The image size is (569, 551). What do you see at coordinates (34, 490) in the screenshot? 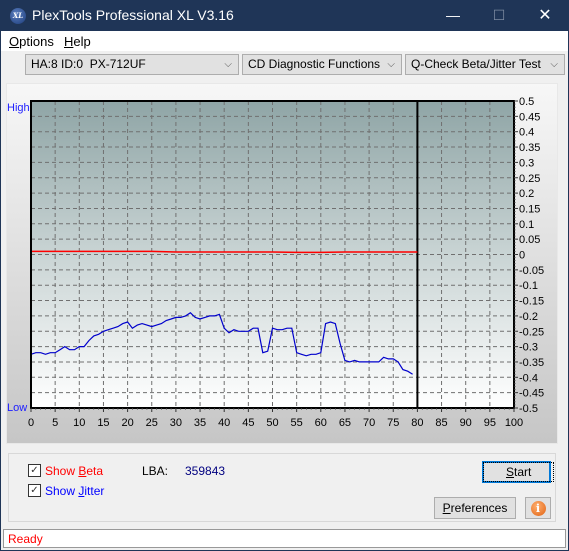
I see `show-jitter-checkbox: ✓` at bounding box center [34, 490].